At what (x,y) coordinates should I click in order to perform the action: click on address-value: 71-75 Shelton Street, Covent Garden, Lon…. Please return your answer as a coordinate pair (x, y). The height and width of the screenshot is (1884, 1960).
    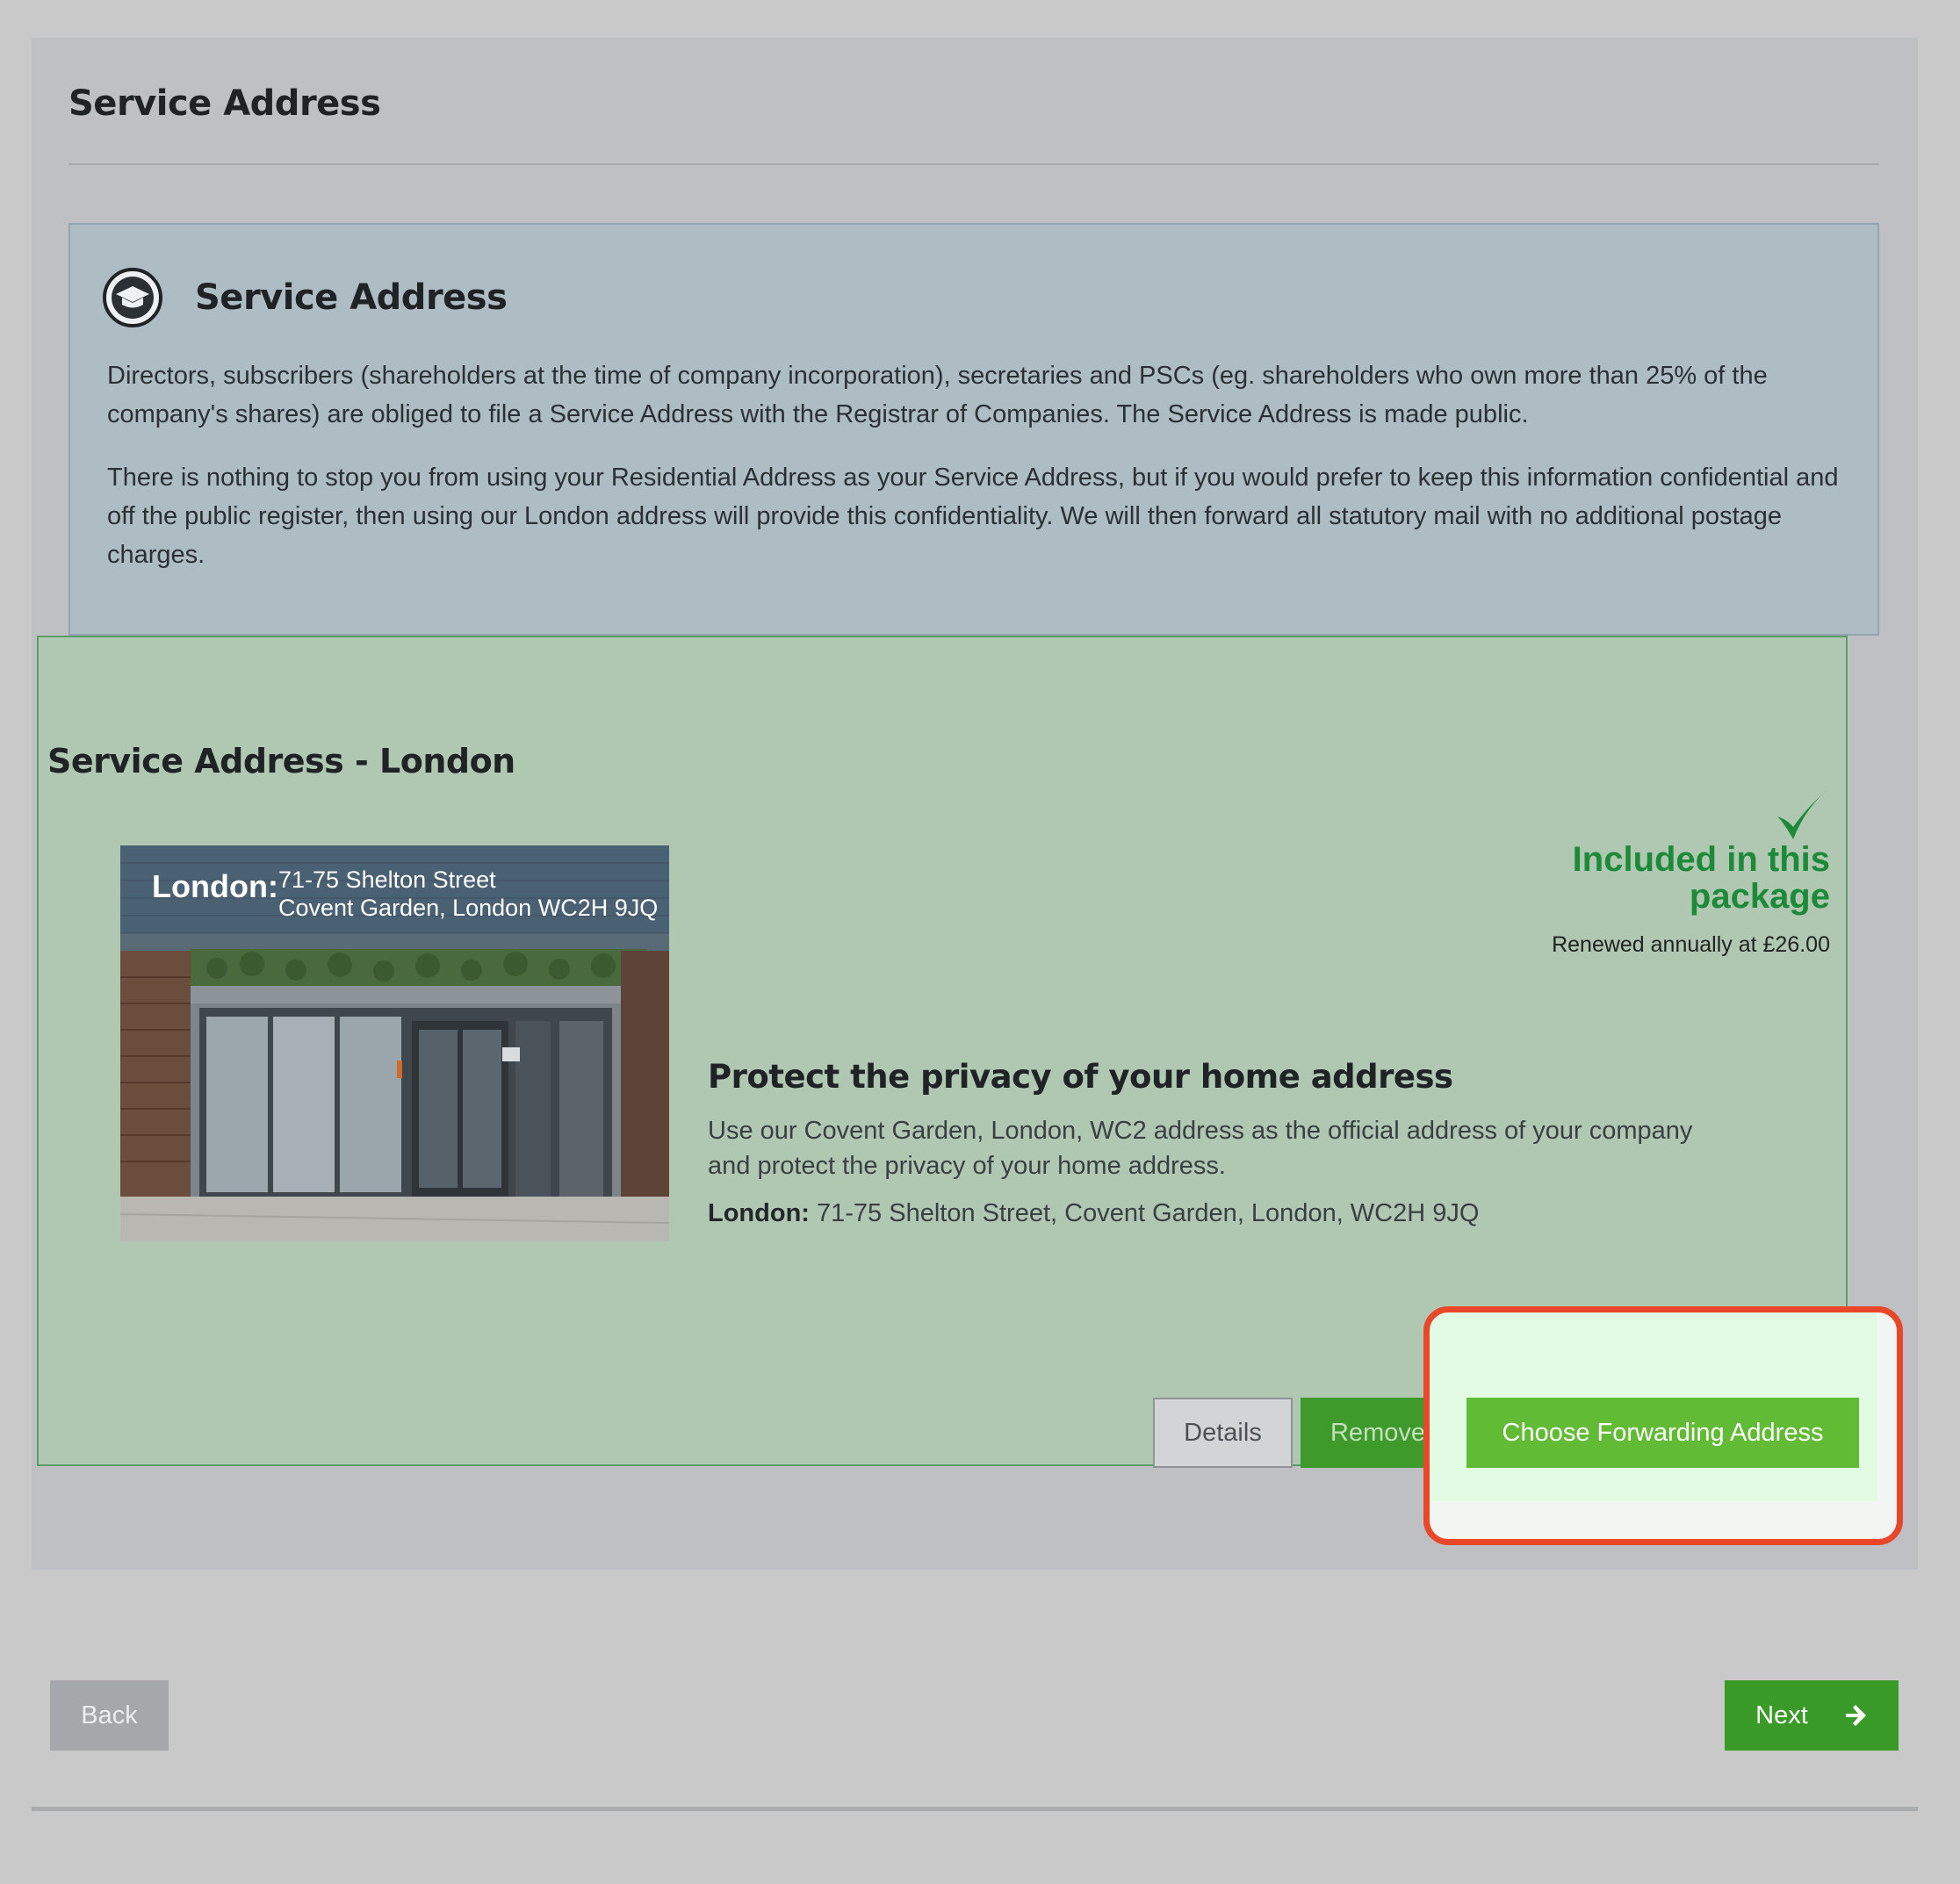
    Looking at the image, I should click on (1149, 1213).